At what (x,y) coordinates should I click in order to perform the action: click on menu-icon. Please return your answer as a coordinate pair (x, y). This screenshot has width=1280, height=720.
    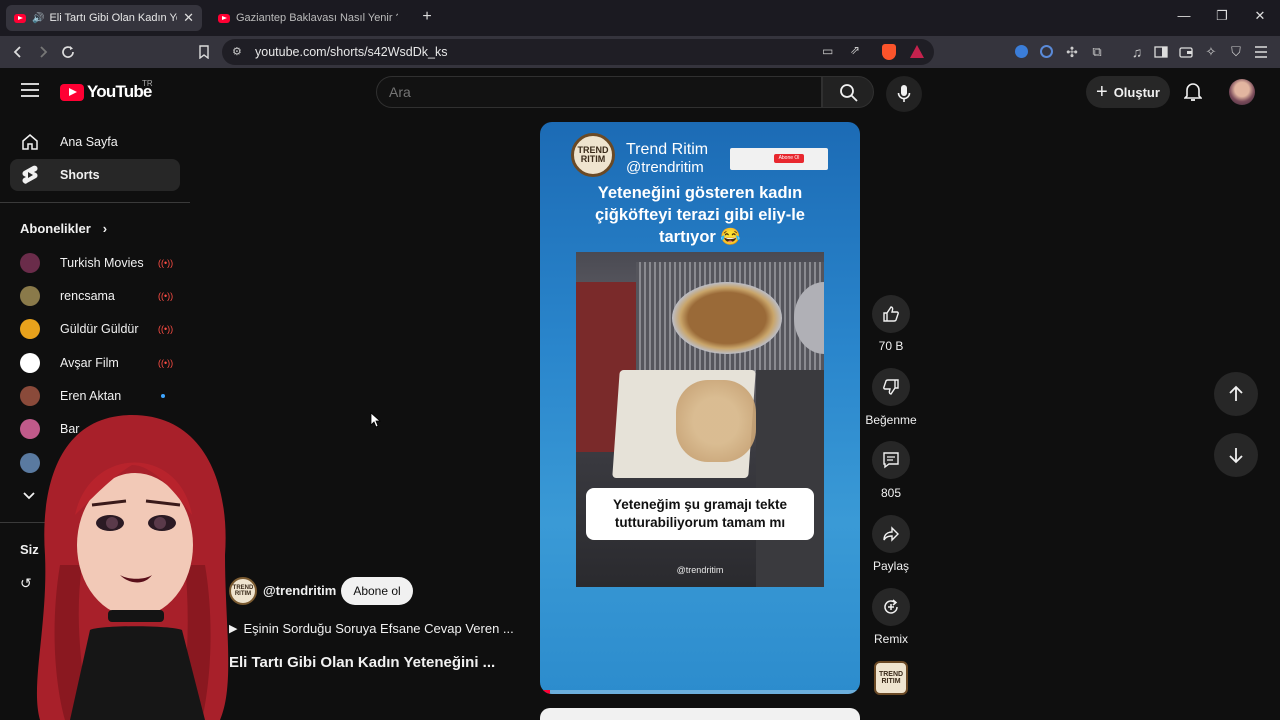
    Looking at the image, I should click on (1261, 52).